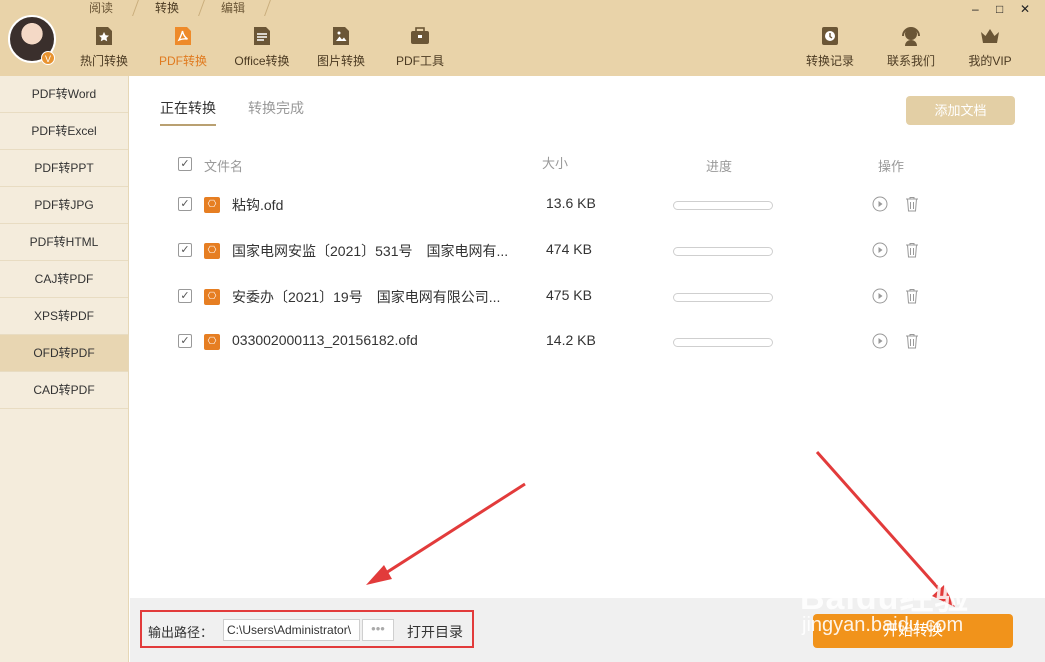  I want to click on table-row: ✓ ⎔ 033002000113_20156182.ofd 14.2 KB, so click(588, 342).